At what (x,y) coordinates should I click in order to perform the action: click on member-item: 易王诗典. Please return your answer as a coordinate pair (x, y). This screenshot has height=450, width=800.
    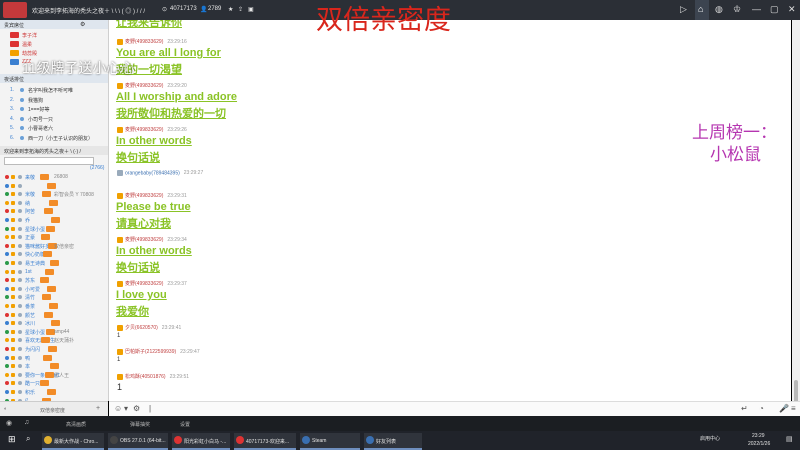
    Looking at the image, I should click on (54, 263).